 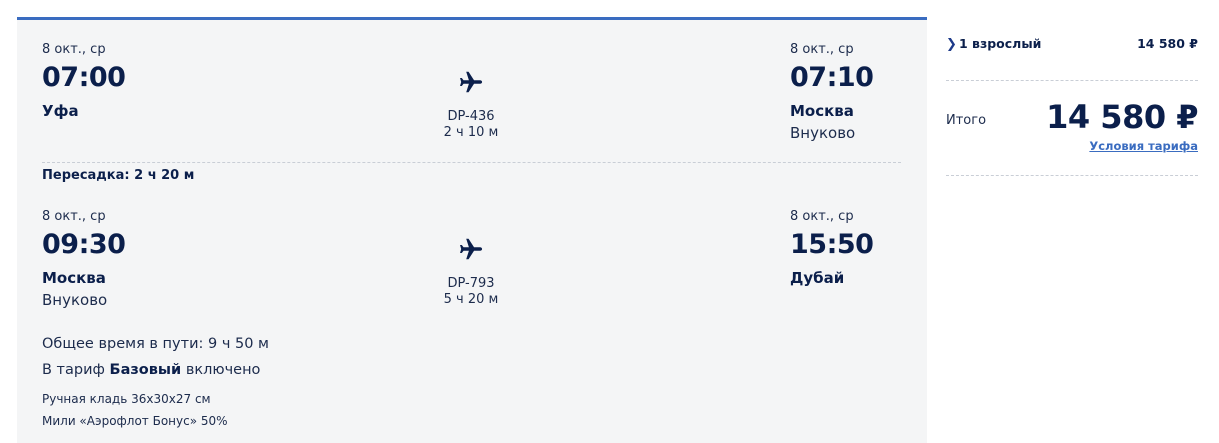 I want to click on tariff-prefix: В тариф, so click(x=73, y=370).